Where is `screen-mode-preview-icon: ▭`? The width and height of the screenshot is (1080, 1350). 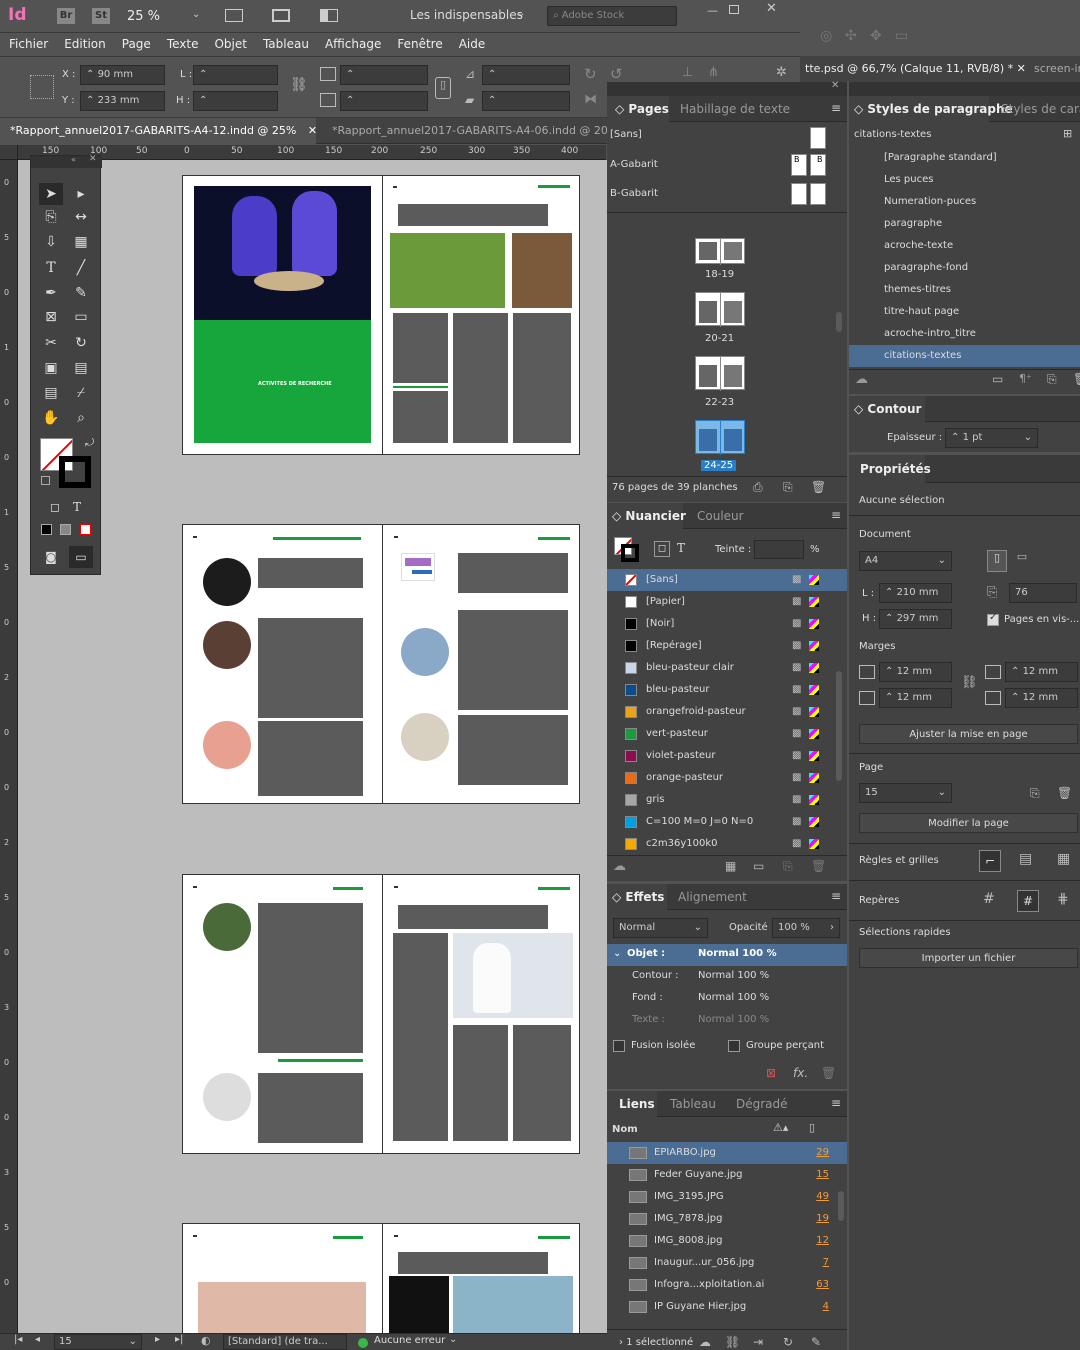
screen-mode-preview-icon: ▭ is located at coordinates (81, 557).